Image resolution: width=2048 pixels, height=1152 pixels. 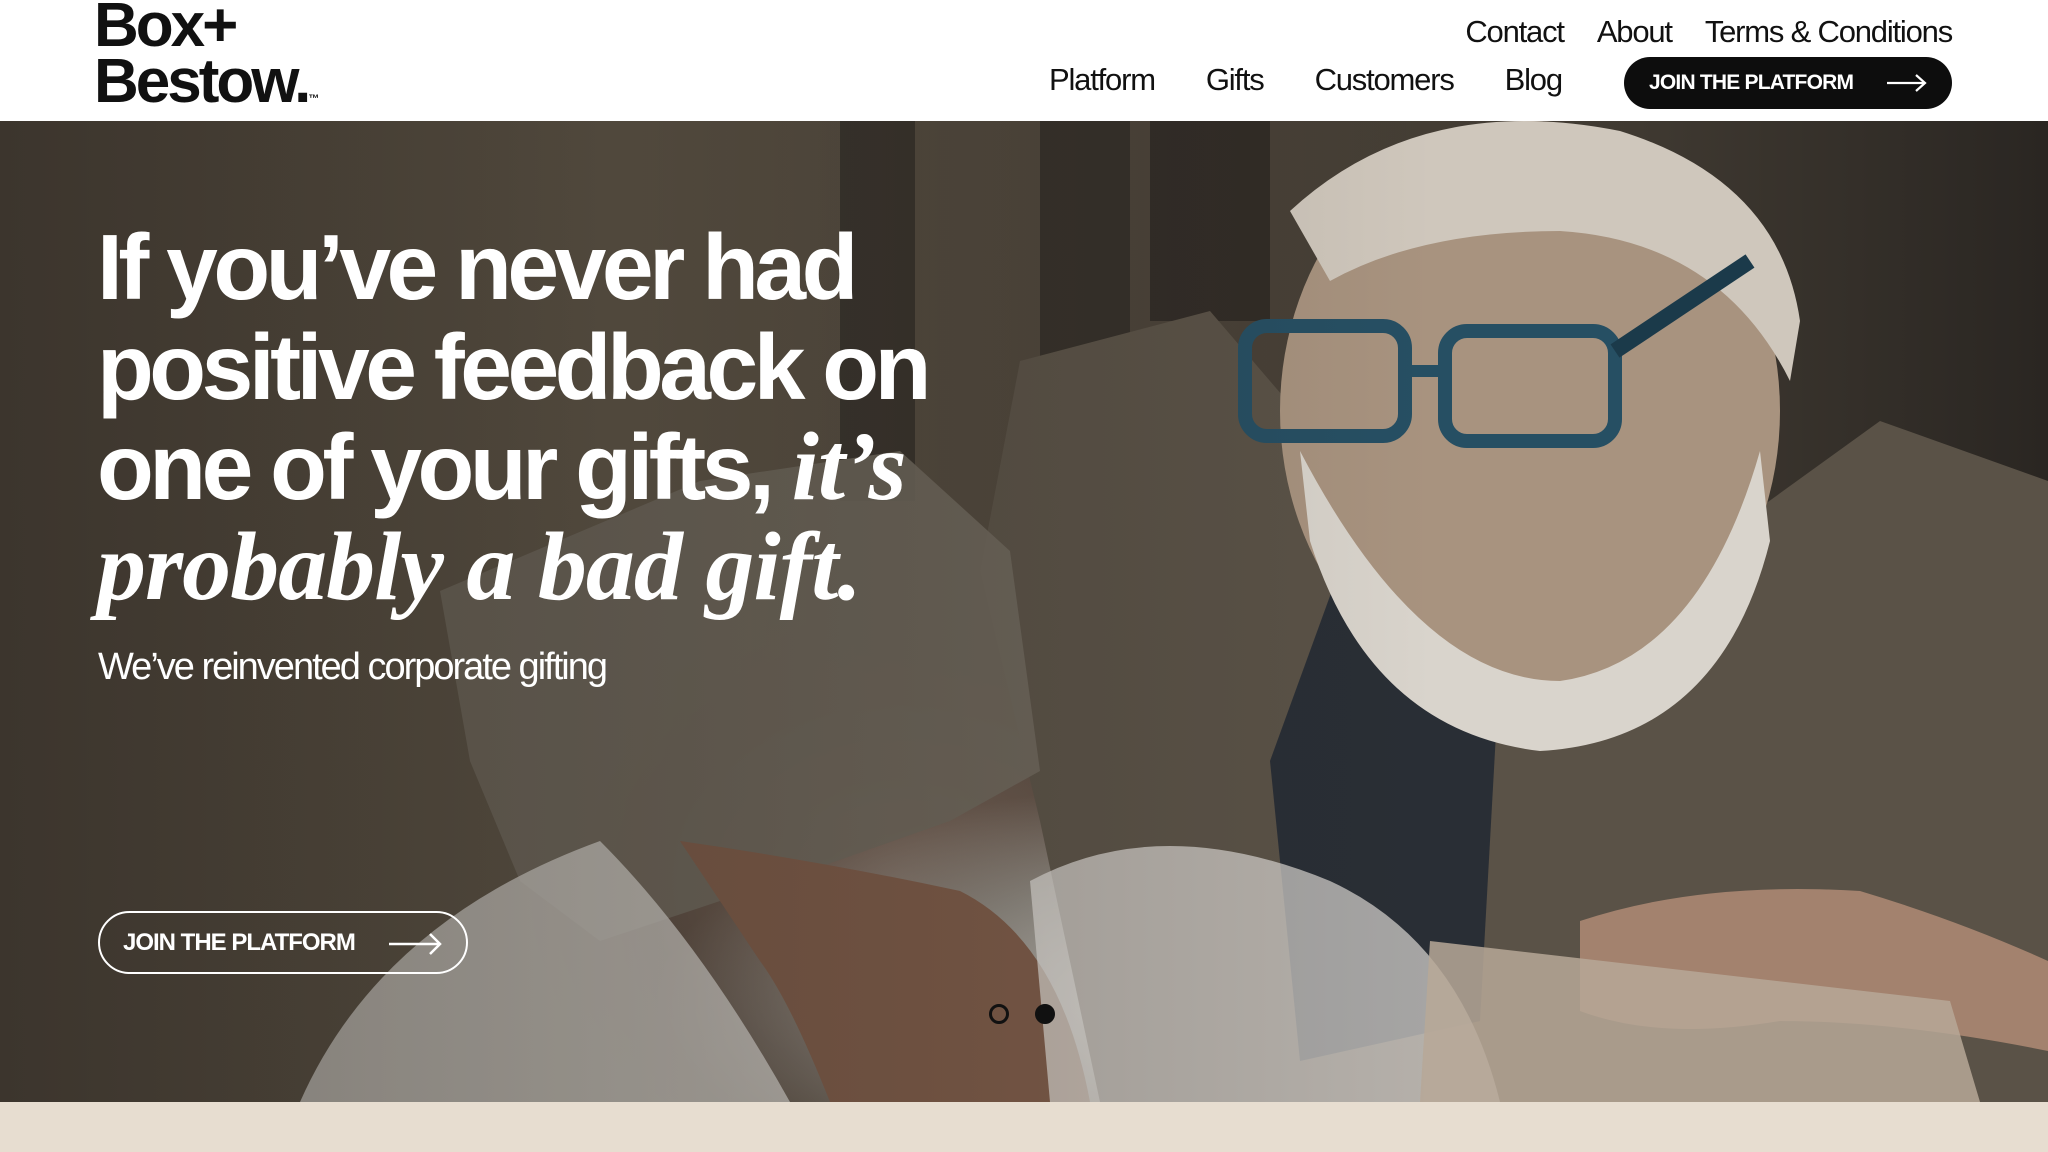 What do you see at coordinates (1235, 80) in the screenshot?
I see `nav-link-gifts: Gifts` at bounding box center [1235, 80].